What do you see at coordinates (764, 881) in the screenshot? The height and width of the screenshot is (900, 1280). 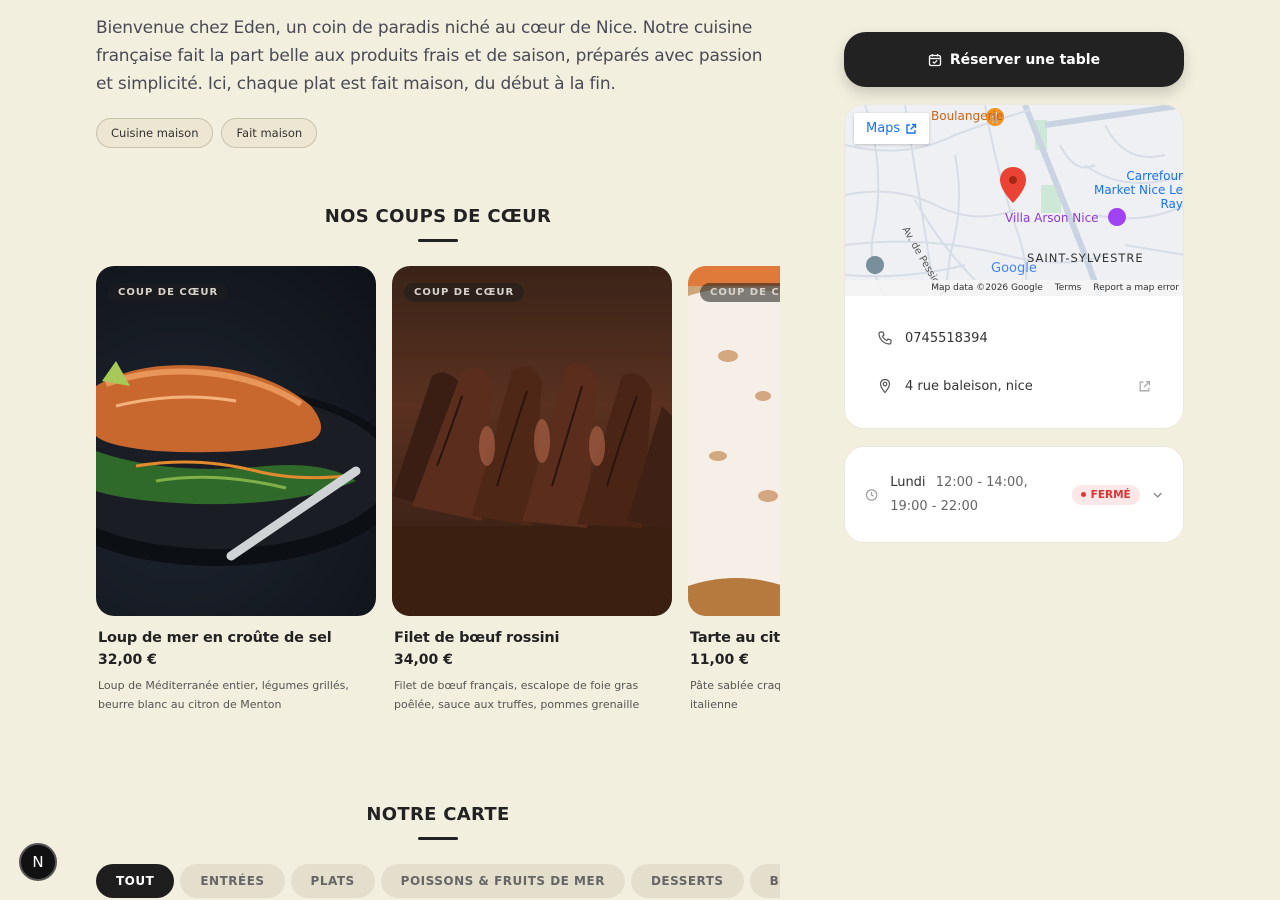 I see `filter-boissons: BOISSONS` at bounding box center [764, 881].